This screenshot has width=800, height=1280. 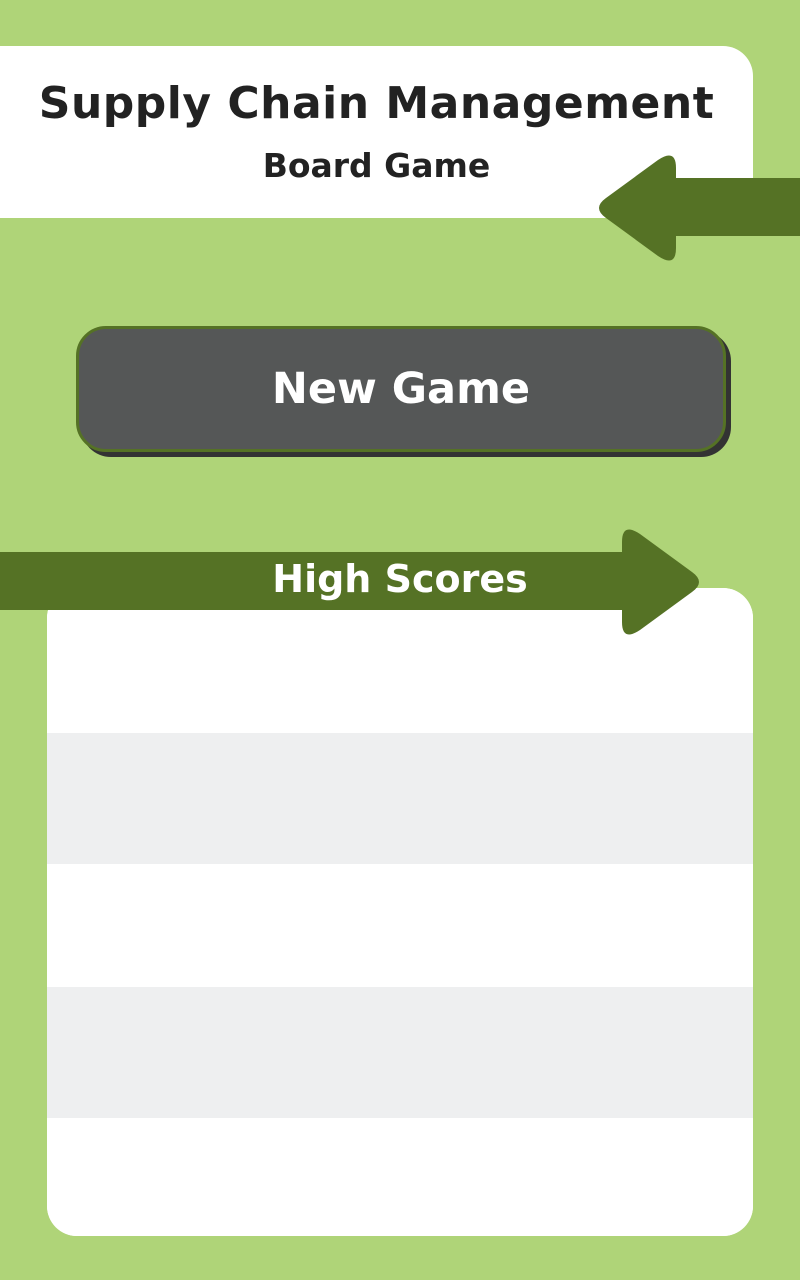 I want to click on high-scores-label: High Scores, so click(x=400, y=579).